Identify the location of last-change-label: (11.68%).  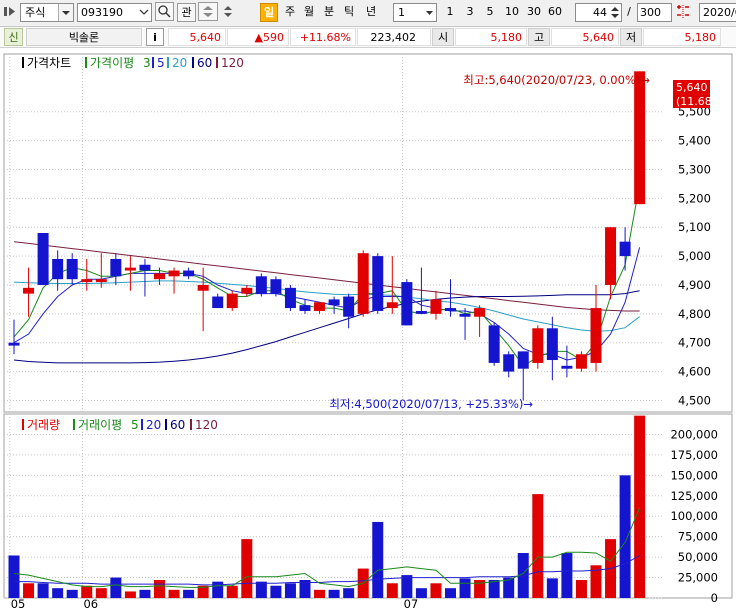
(701, 101).